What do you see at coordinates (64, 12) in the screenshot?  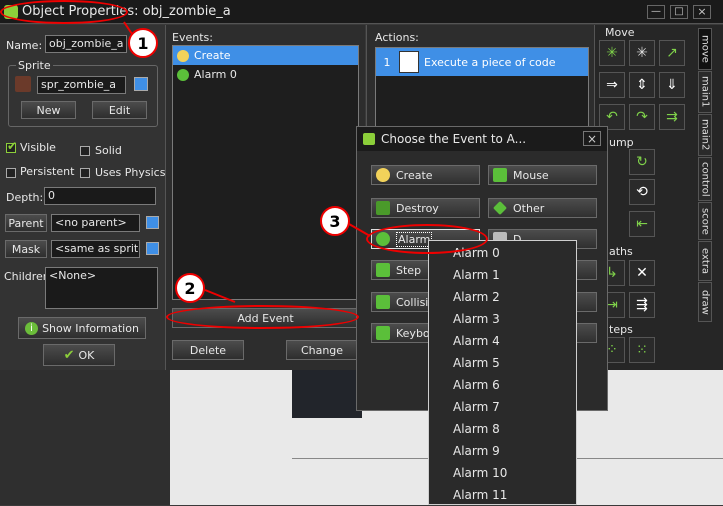 I see `title-highlight-ring` at bounding box center [64, 12].